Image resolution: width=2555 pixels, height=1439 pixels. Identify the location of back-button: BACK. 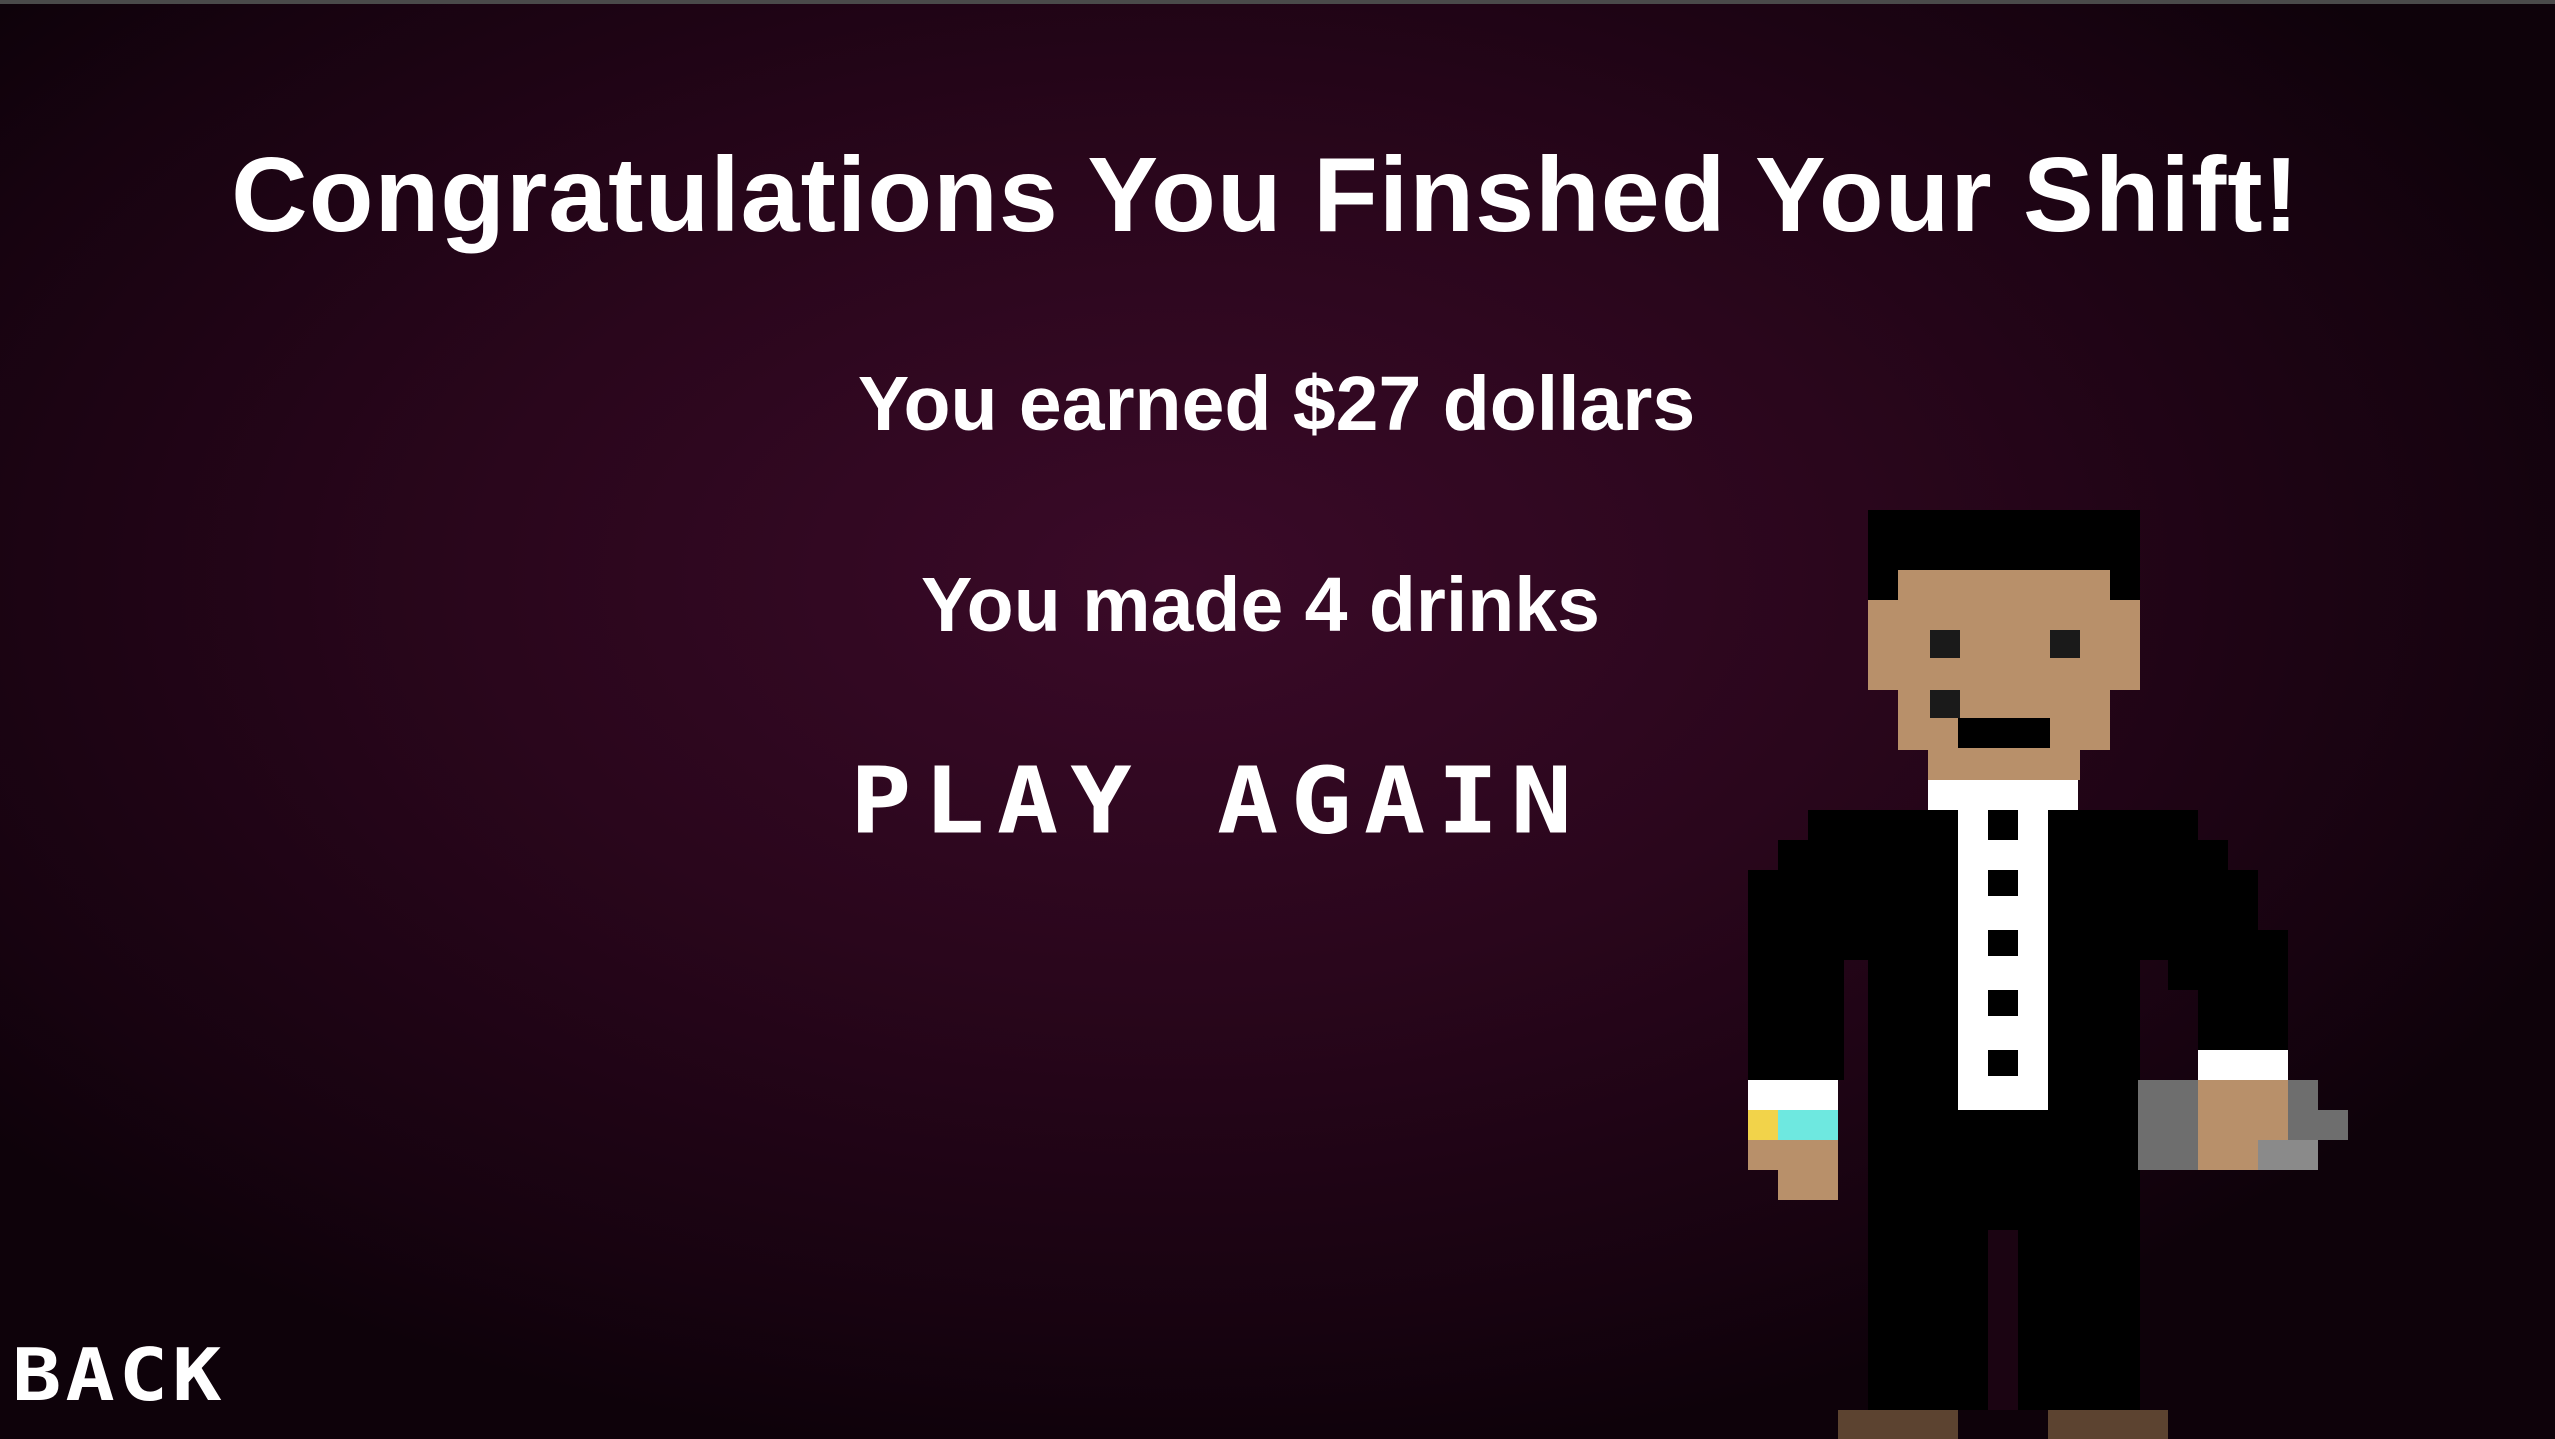
(118, 1376).